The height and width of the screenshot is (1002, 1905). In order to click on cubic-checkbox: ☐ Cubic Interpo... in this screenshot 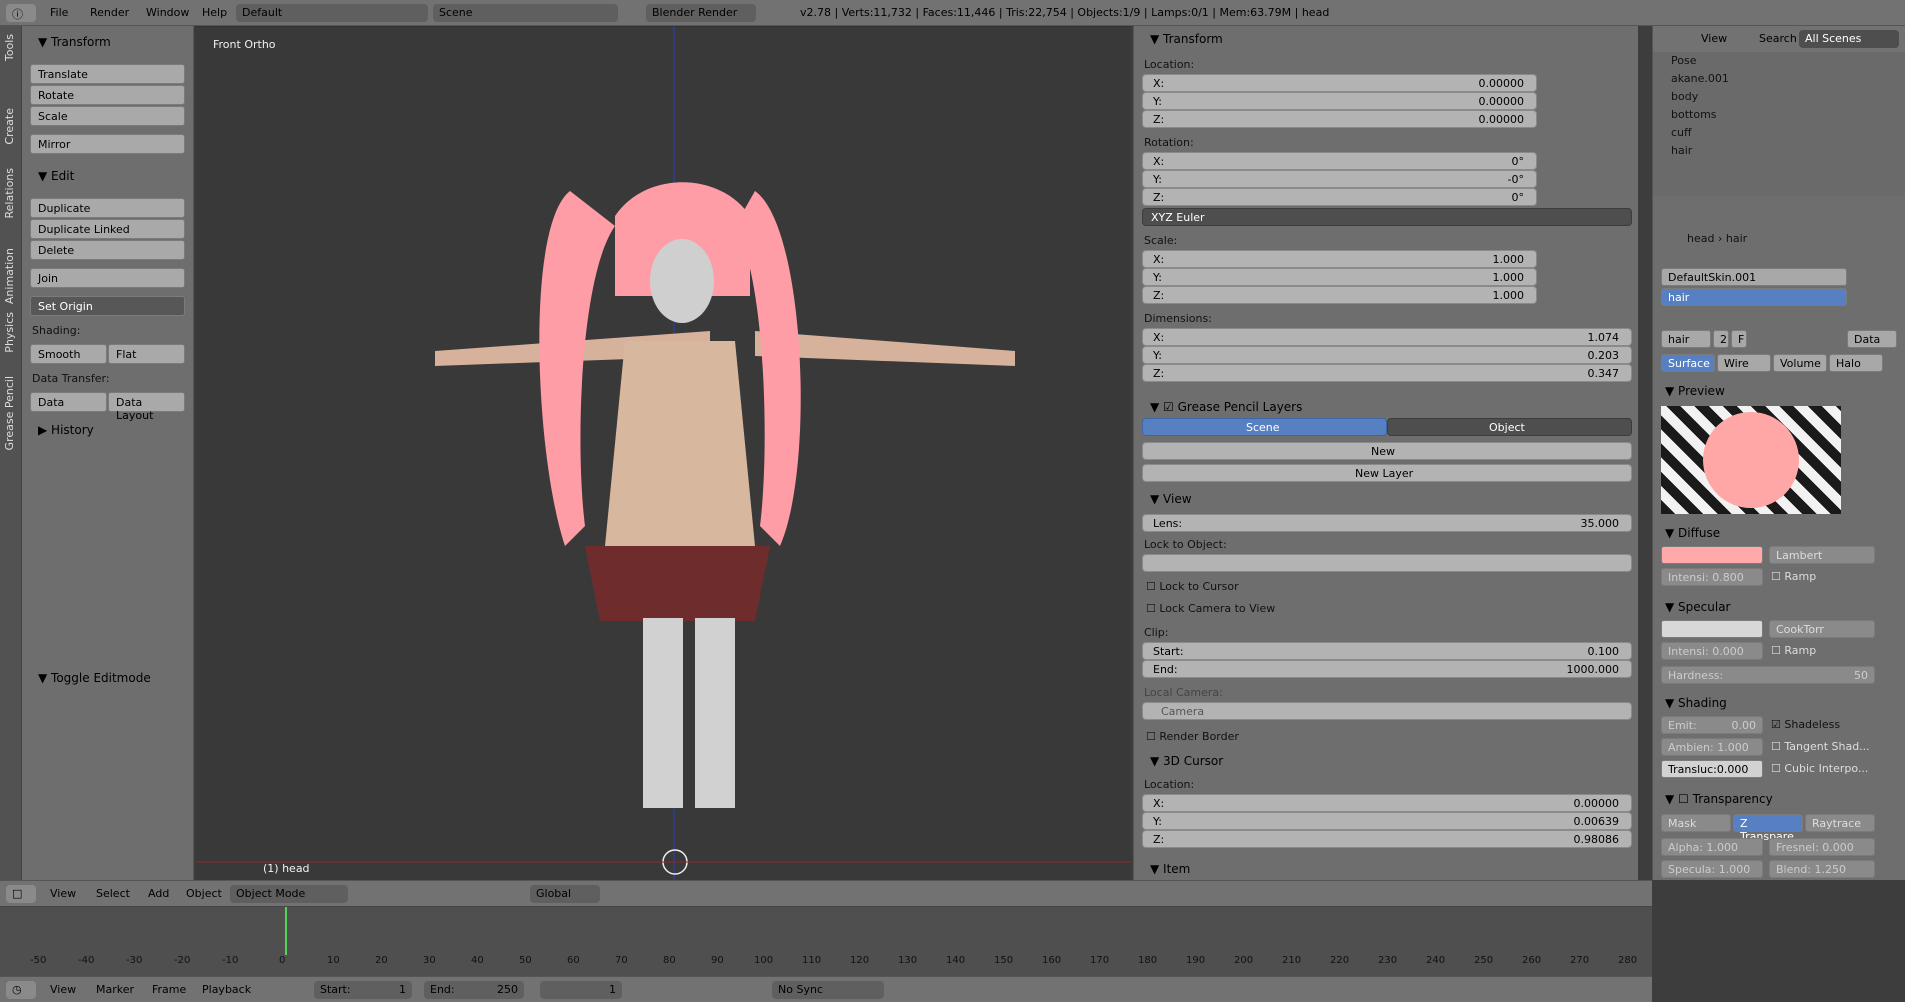, I will do `click(1819, 768)`.